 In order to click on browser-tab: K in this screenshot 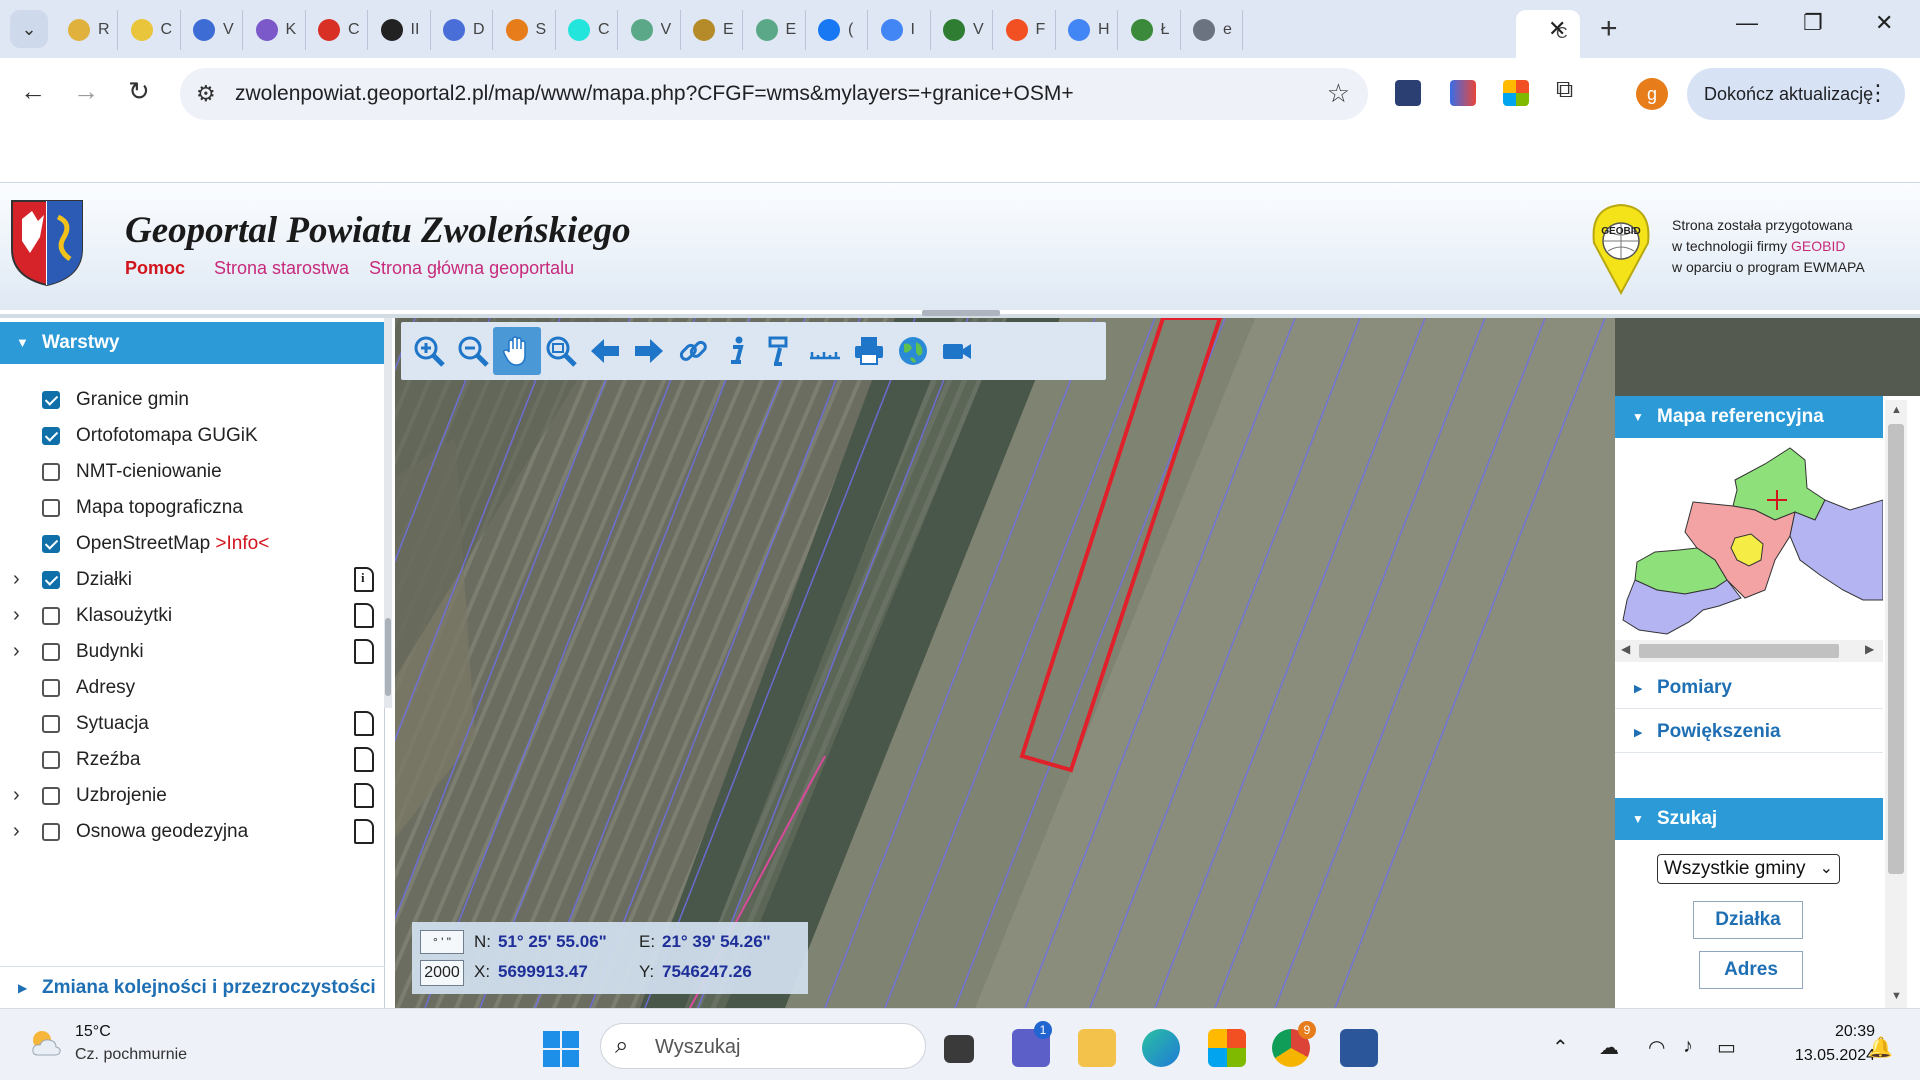, I will do `click(276, 30)`.